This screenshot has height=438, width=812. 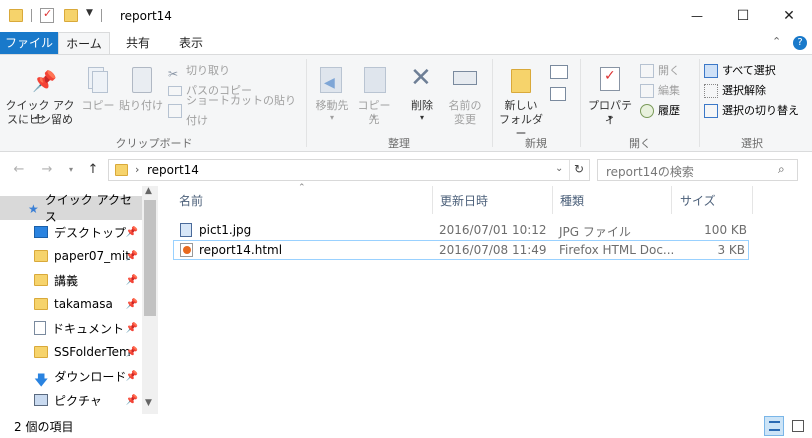 I want to click on nav-item-desktop: デスクトップ 📌, so click(x=71, y=232).